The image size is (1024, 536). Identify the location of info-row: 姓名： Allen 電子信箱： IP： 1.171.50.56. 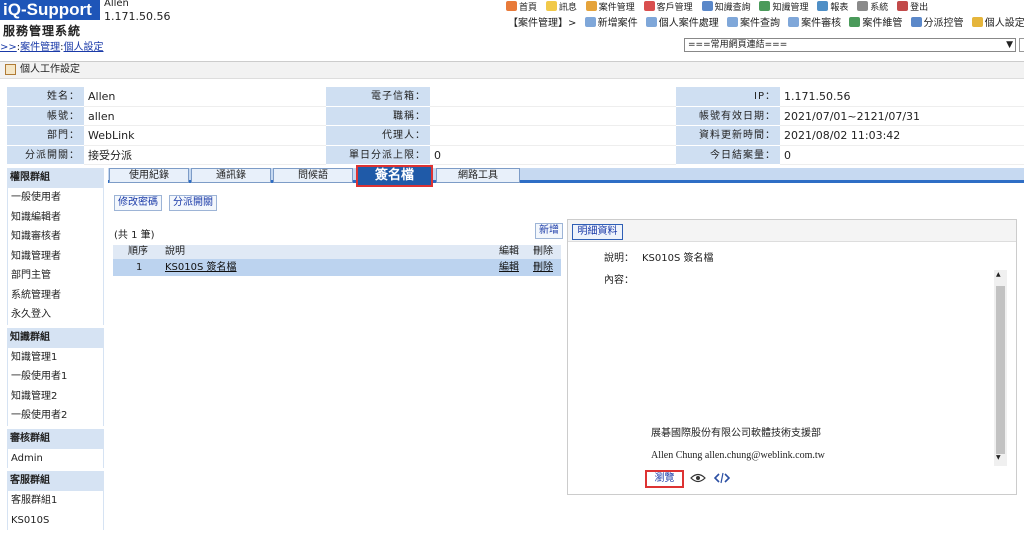
(515, 97).